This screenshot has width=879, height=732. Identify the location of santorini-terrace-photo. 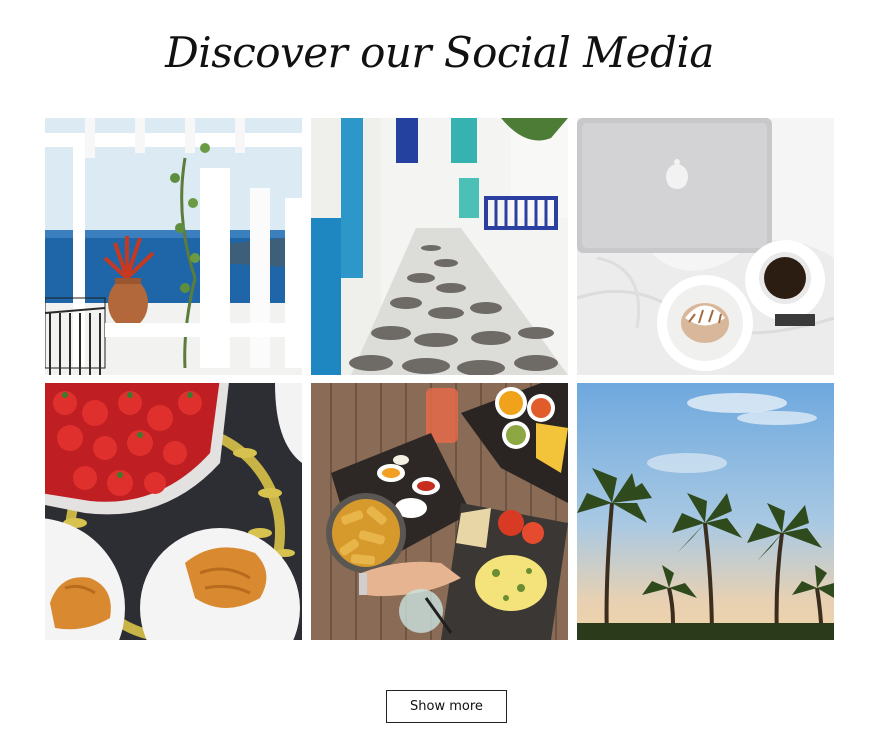
(173, 246).